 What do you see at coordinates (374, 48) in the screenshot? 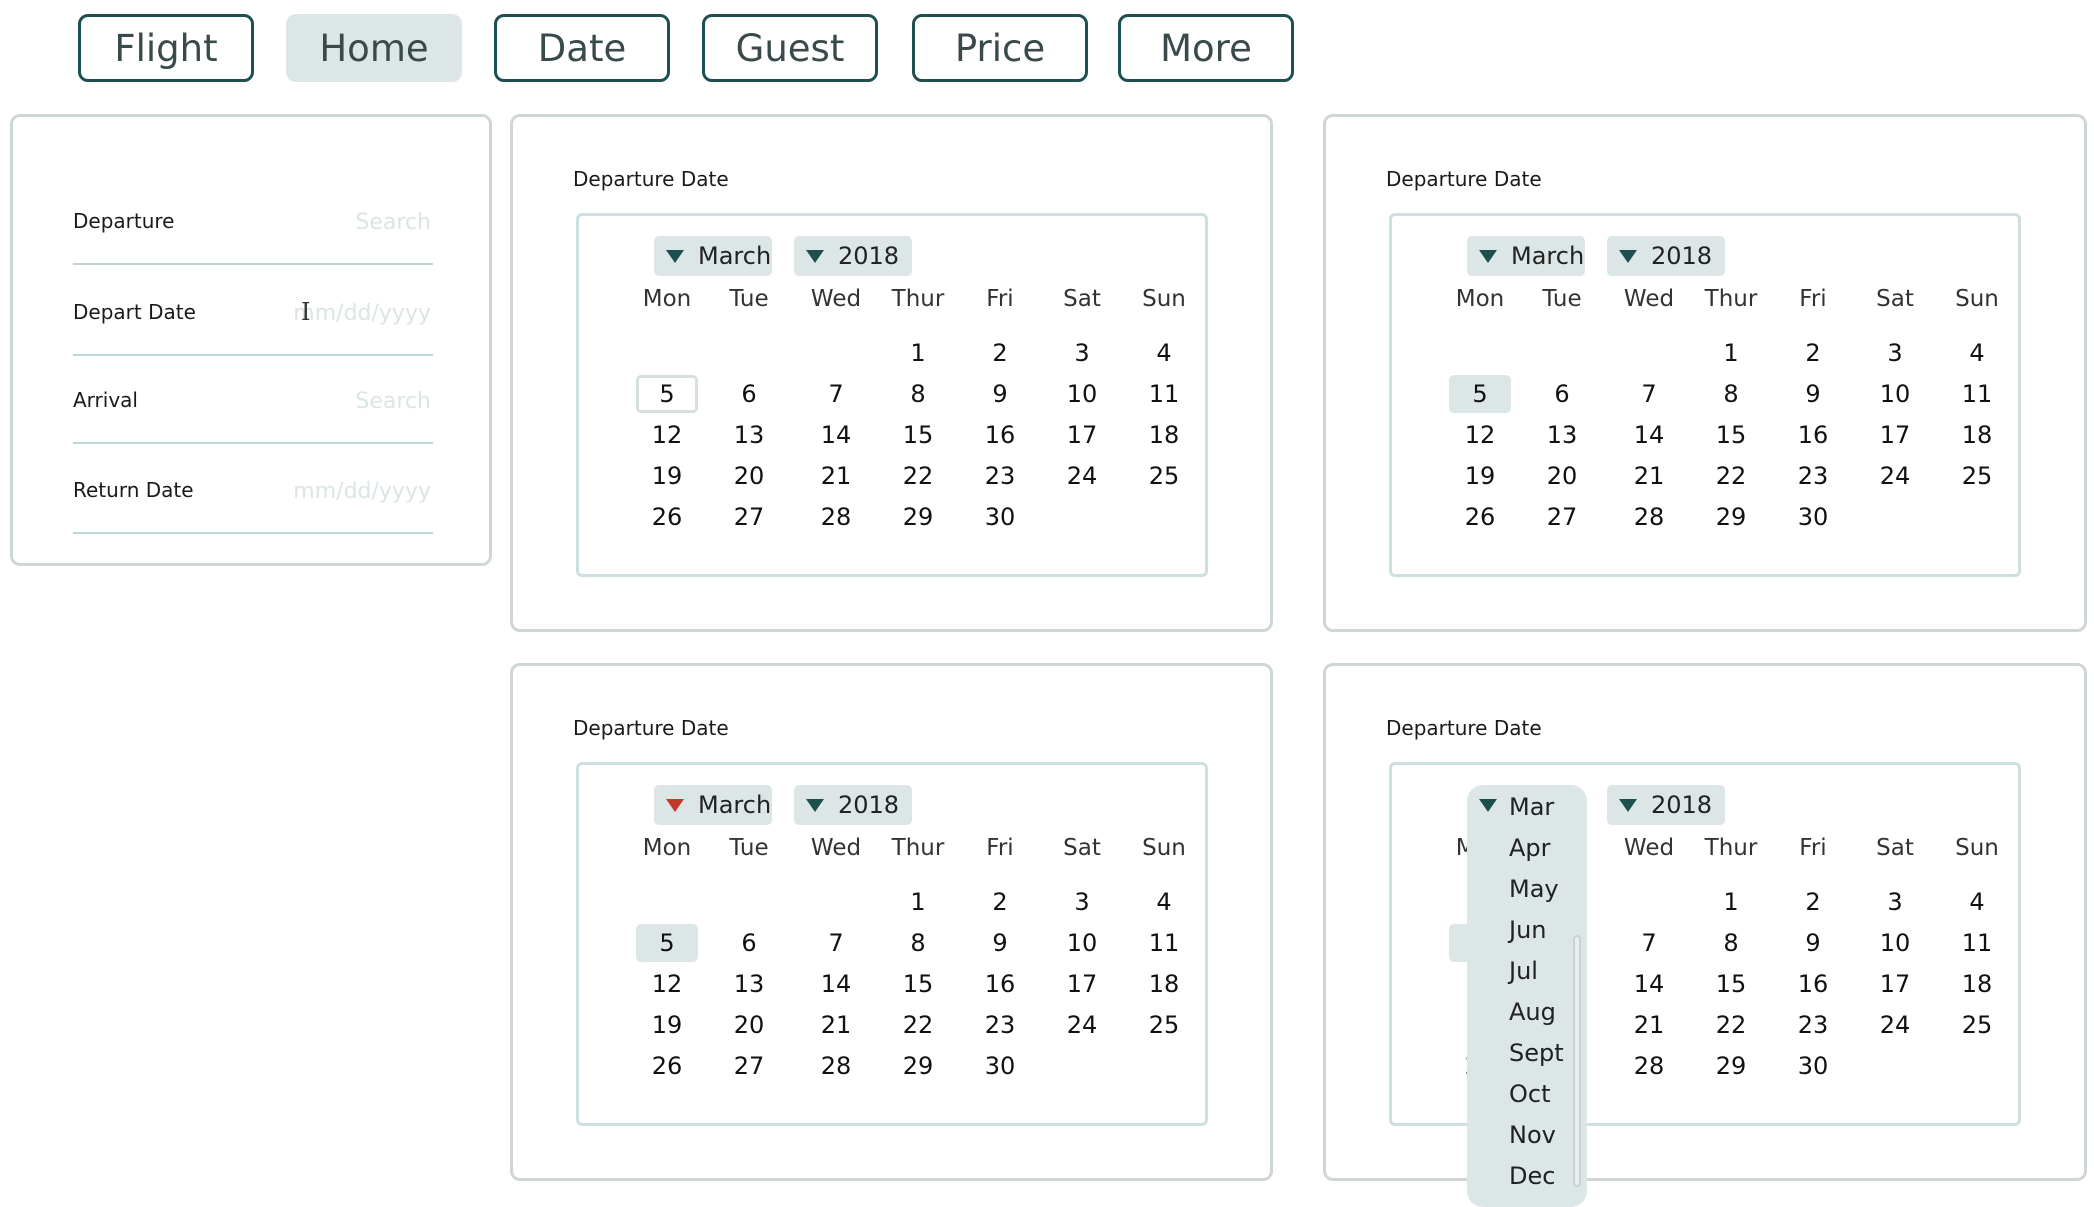
I see `tab-home: Home` at bounding box center [374, 48].